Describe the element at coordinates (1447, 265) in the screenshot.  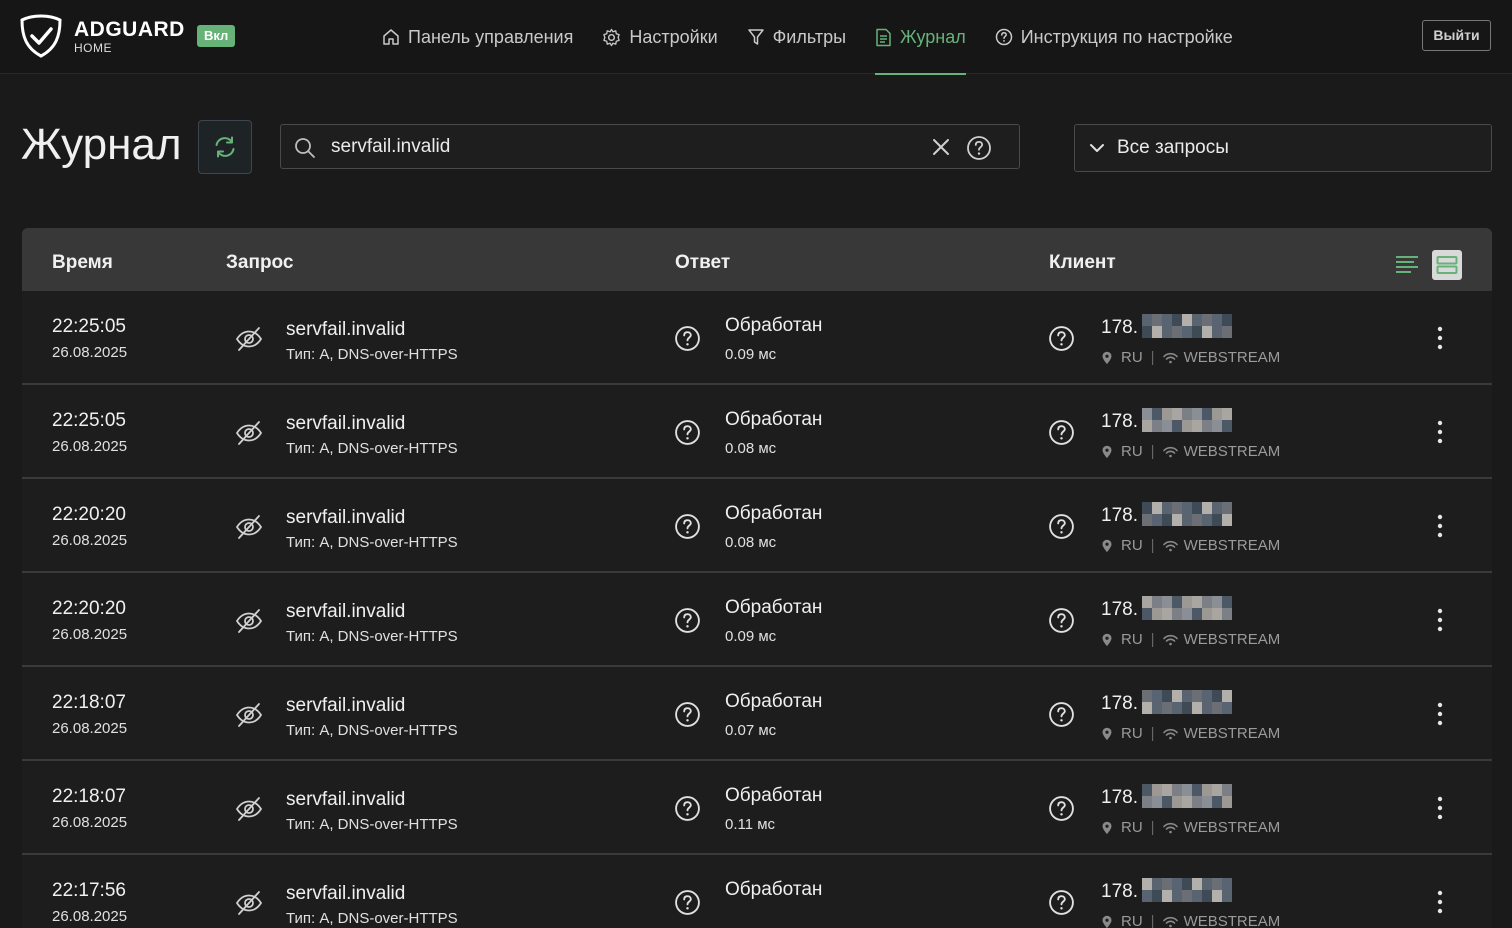
I see `default-view-button` at that location.